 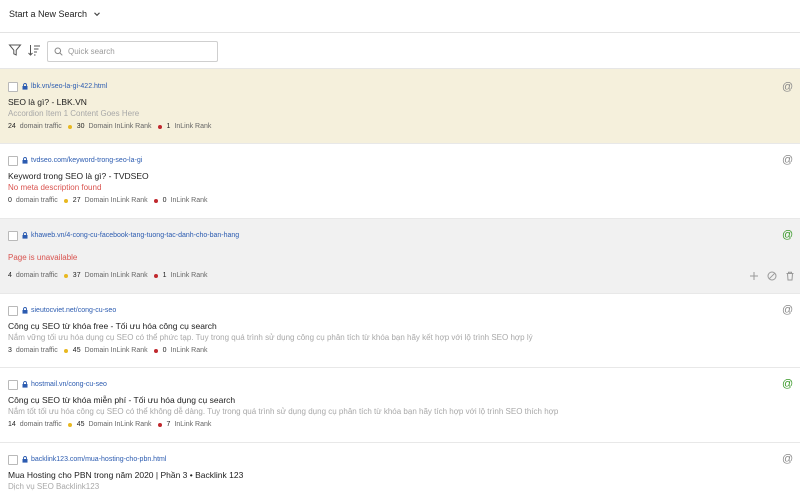 What do you see at coordinates (69, 86) in the screenshot?
I see `result-url: lbk.vn/seo-la-gi-422.html` at bounding box center [69, 86].